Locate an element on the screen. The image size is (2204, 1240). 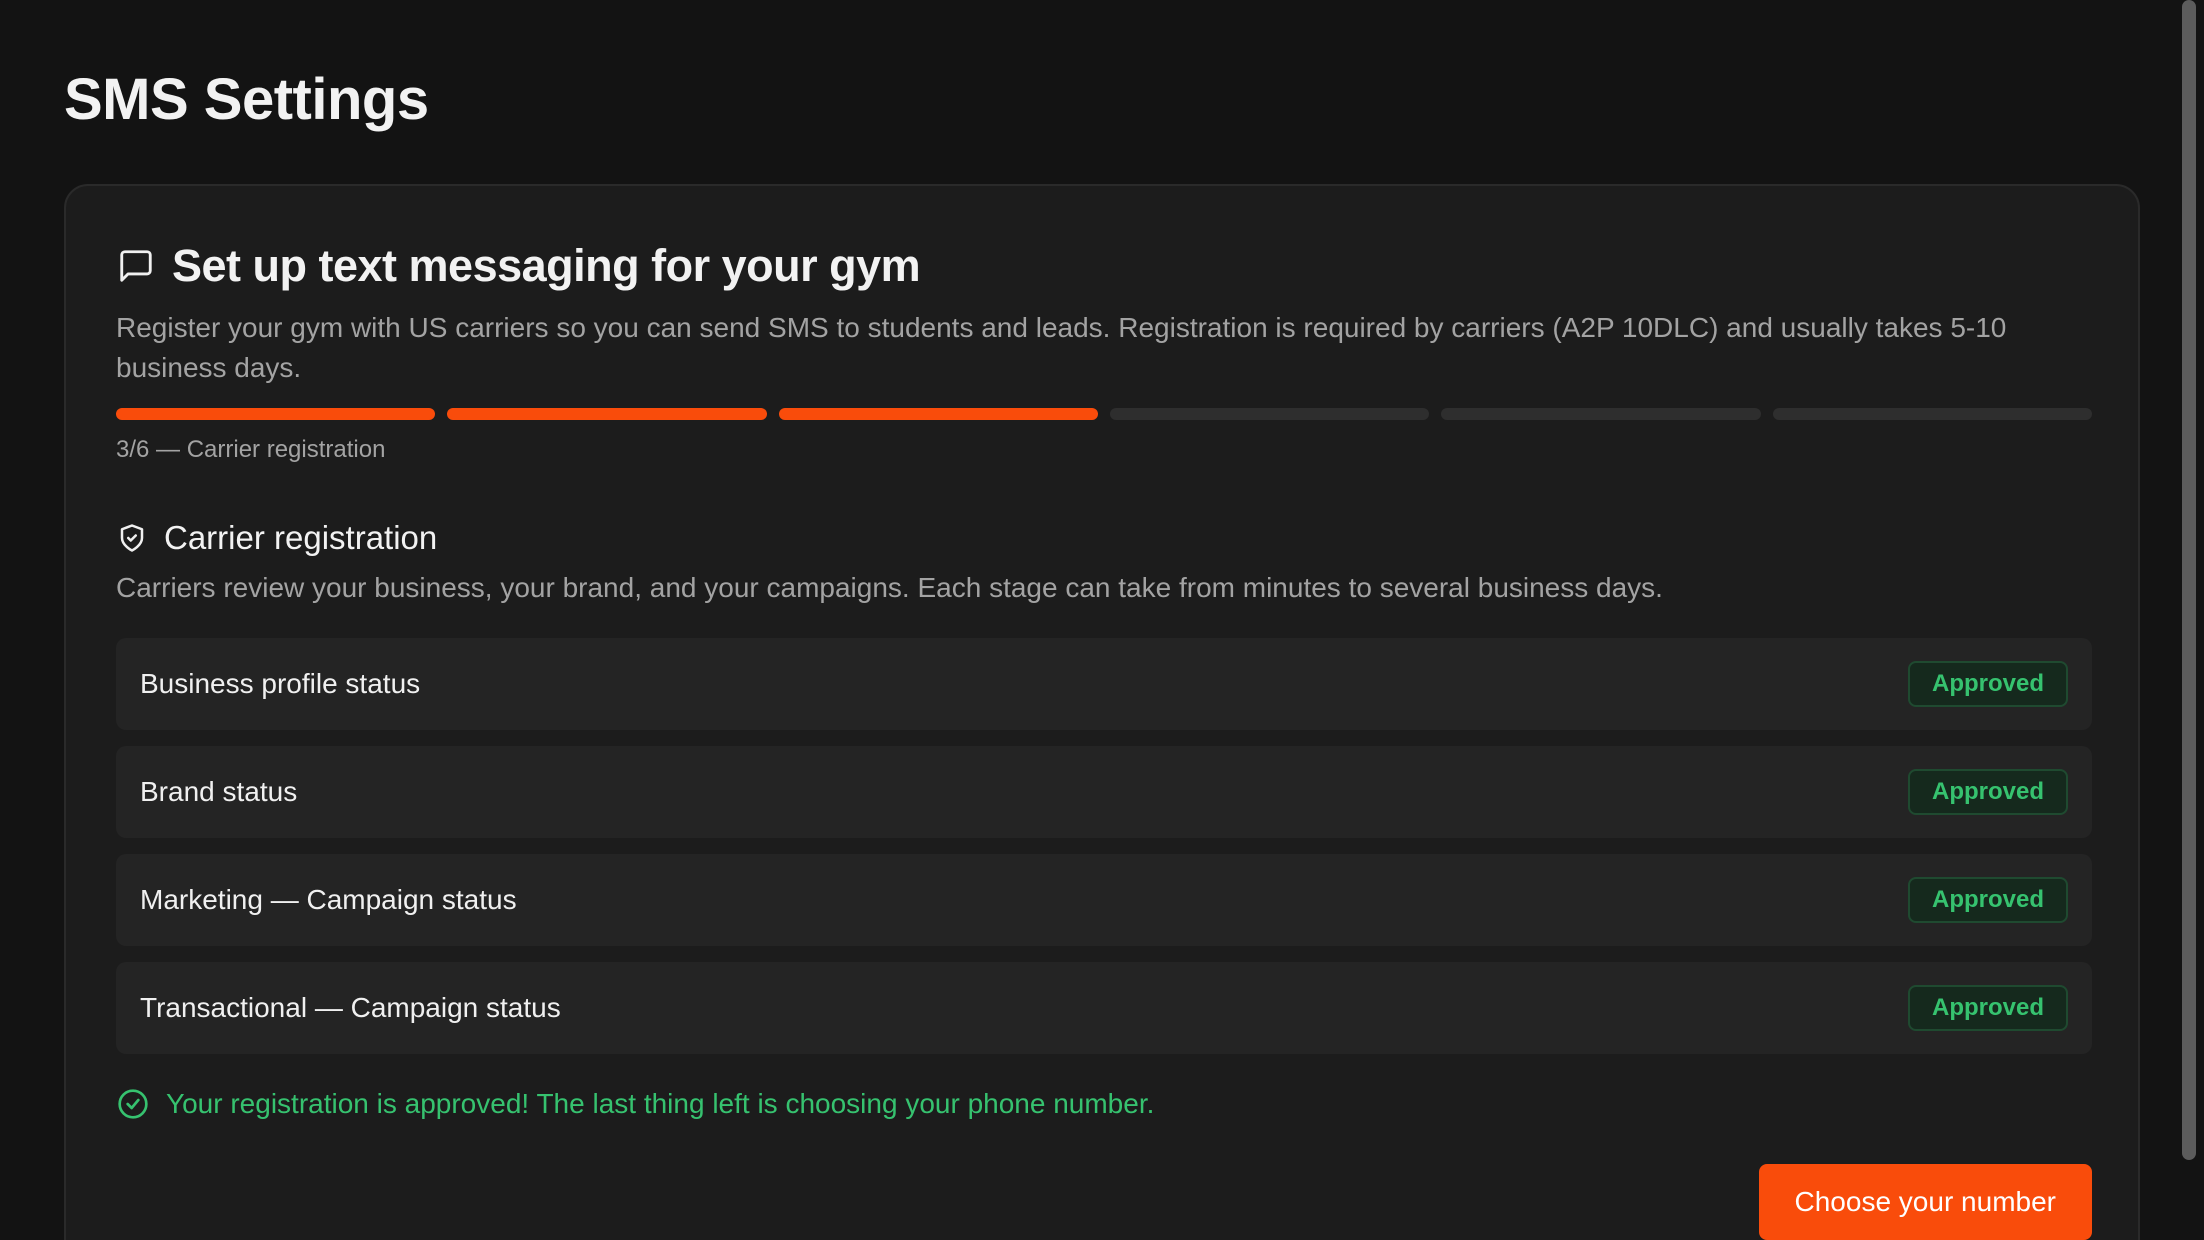
status-label: Marketing — Campaign status is located at coordinates (328, 899).